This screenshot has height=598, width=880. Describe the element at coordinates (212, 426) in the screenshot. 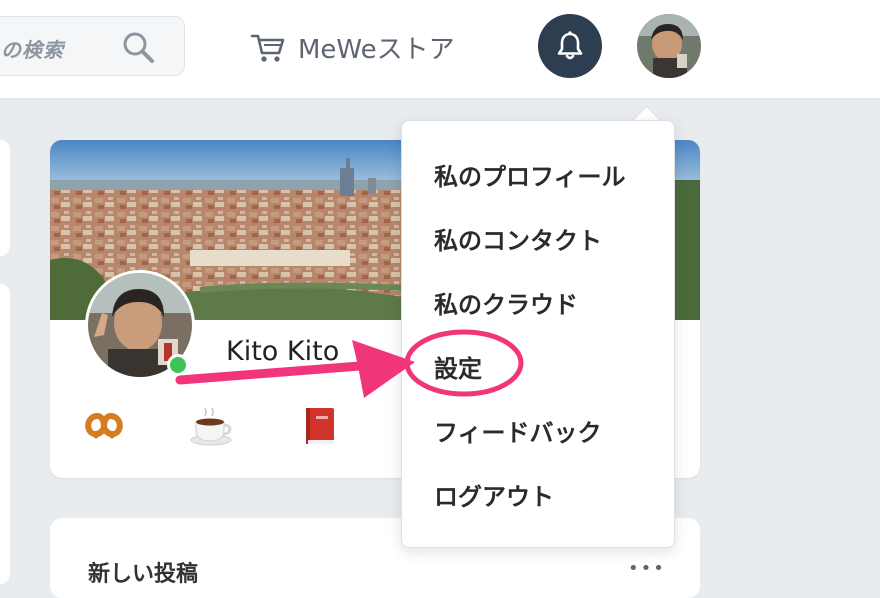

I see `coffee-icon` at that location.